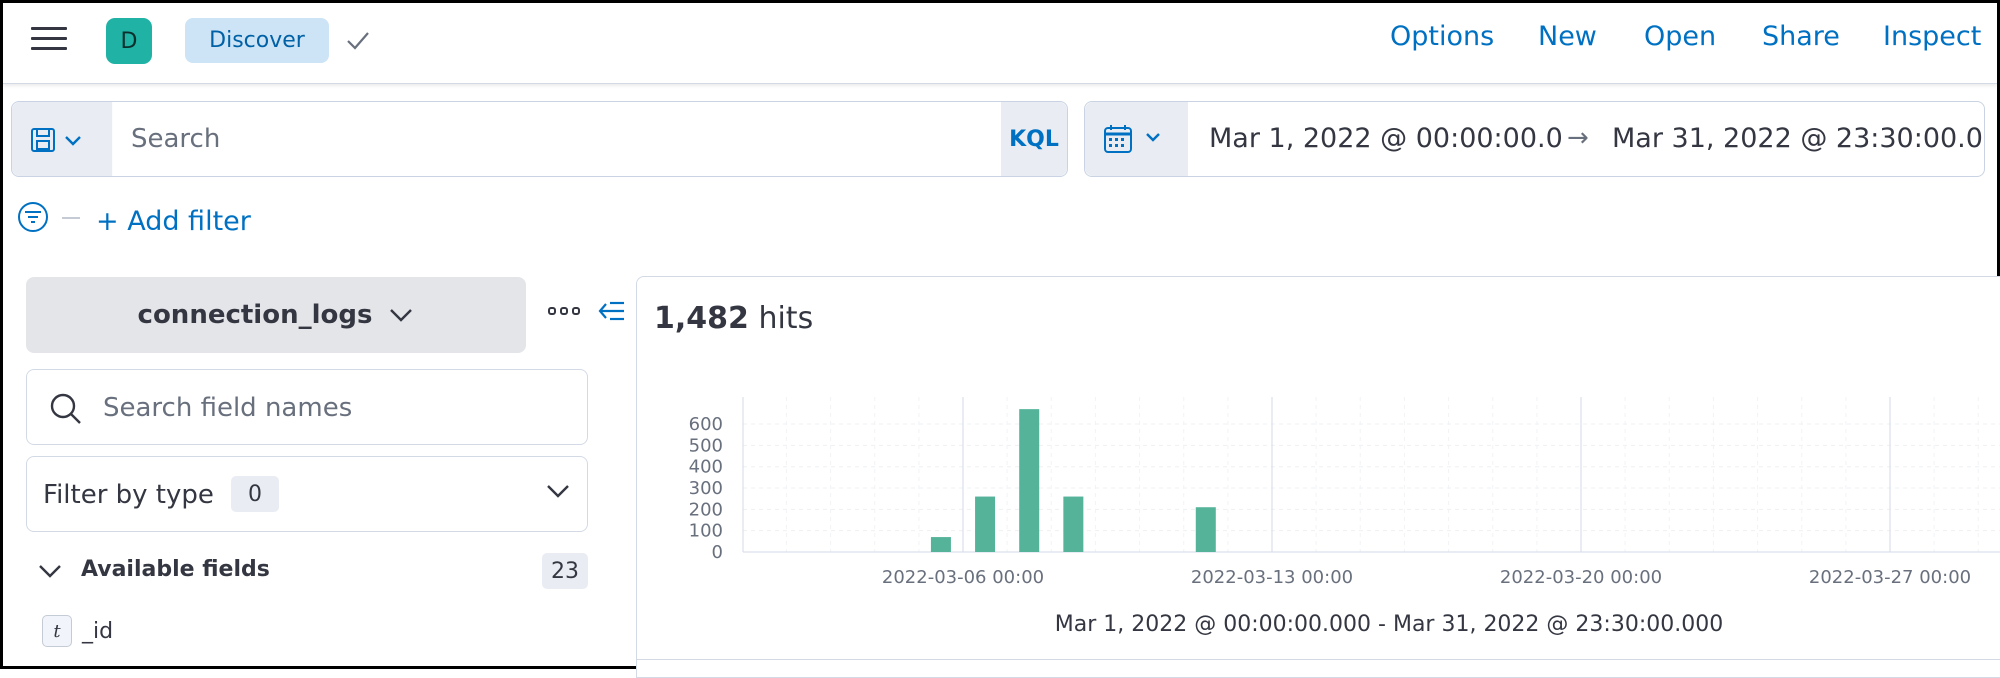 Image resolution: width=2000 pixels, height=678 pixels. Describe the element at coordinates (77, 631) in the screenshot. I see `field-item: t _id` at that location.